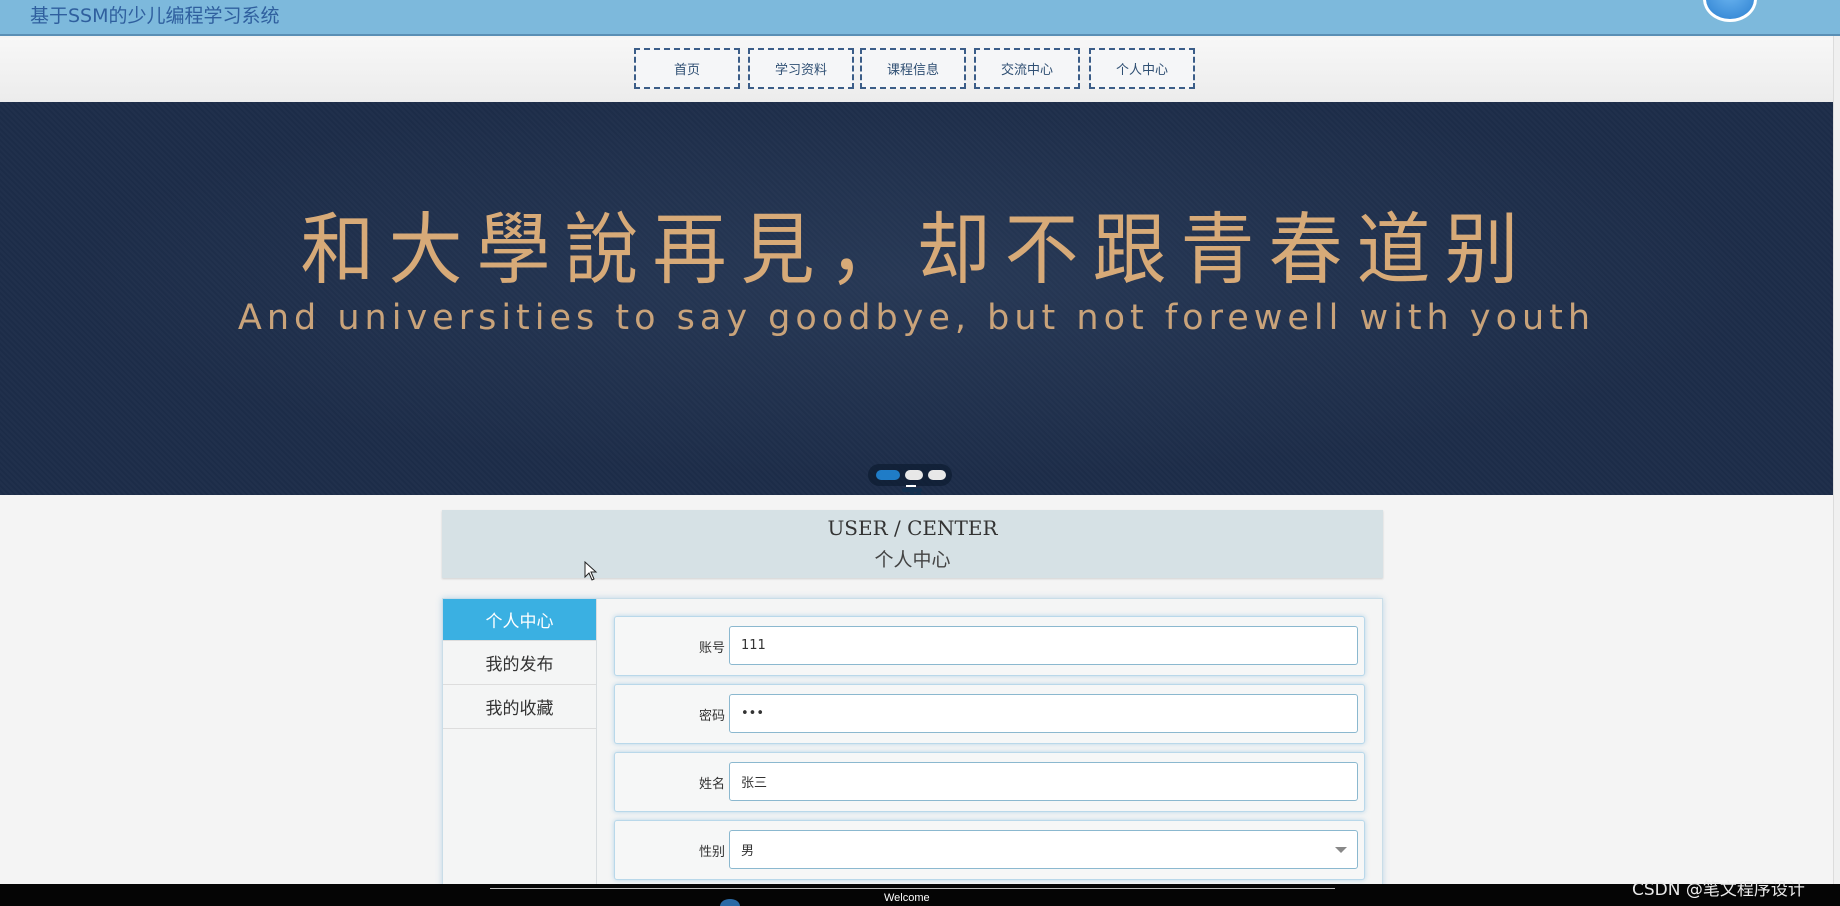  Describe the element at coordinates (1043, 713) in the screenshot. I see `password-input: •••` at that location.